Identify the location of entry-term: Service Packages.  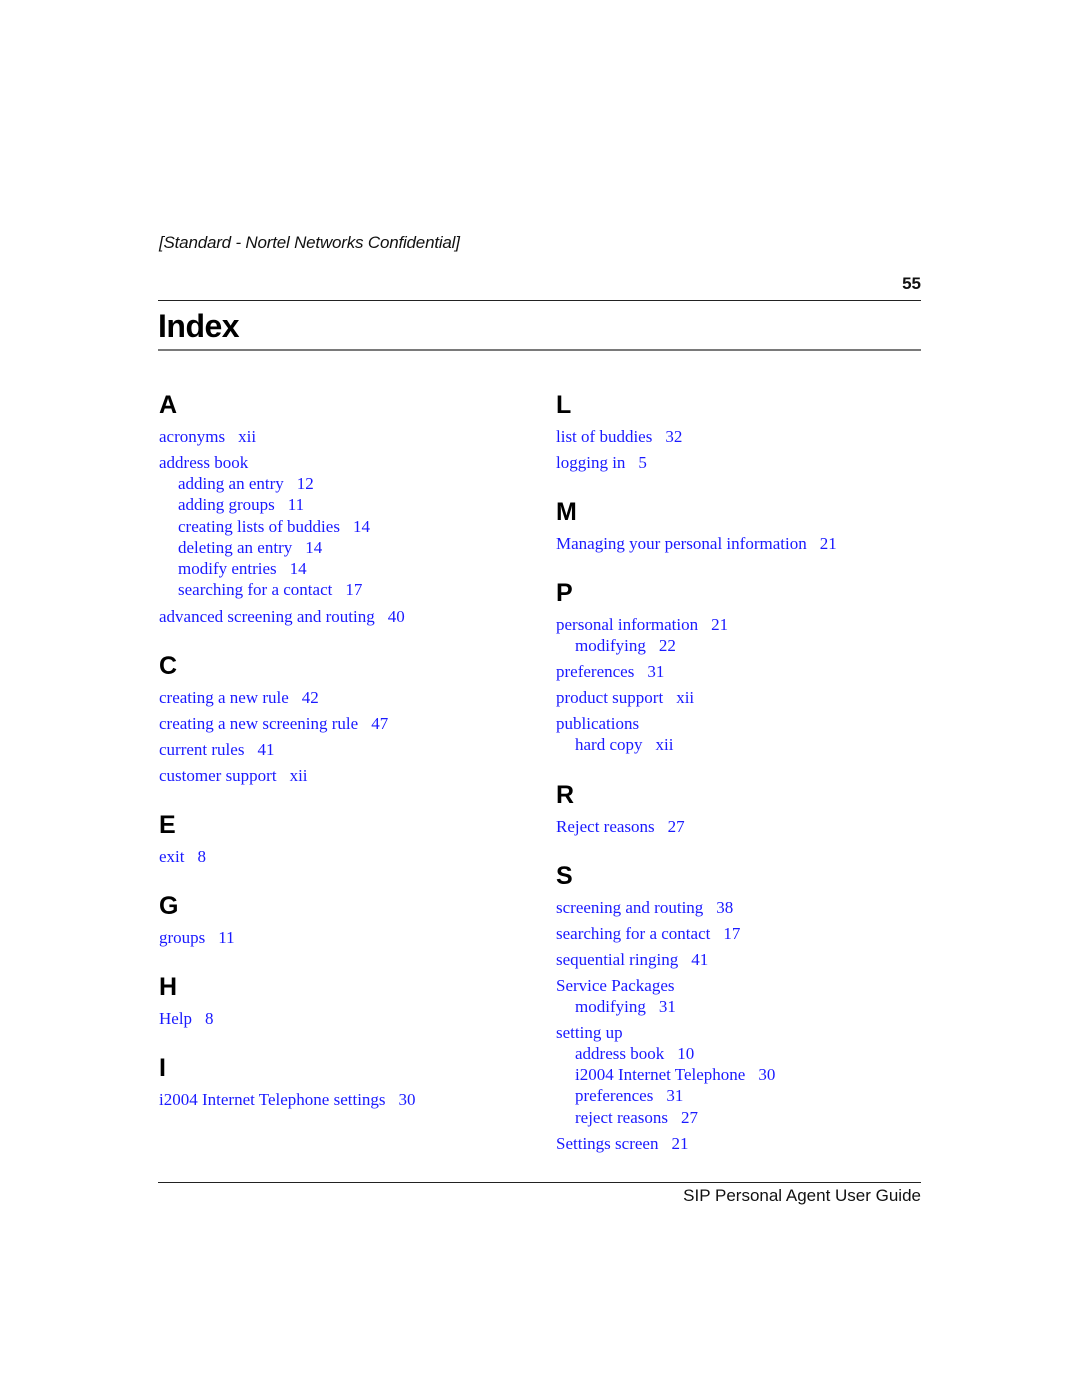
(615, 985).